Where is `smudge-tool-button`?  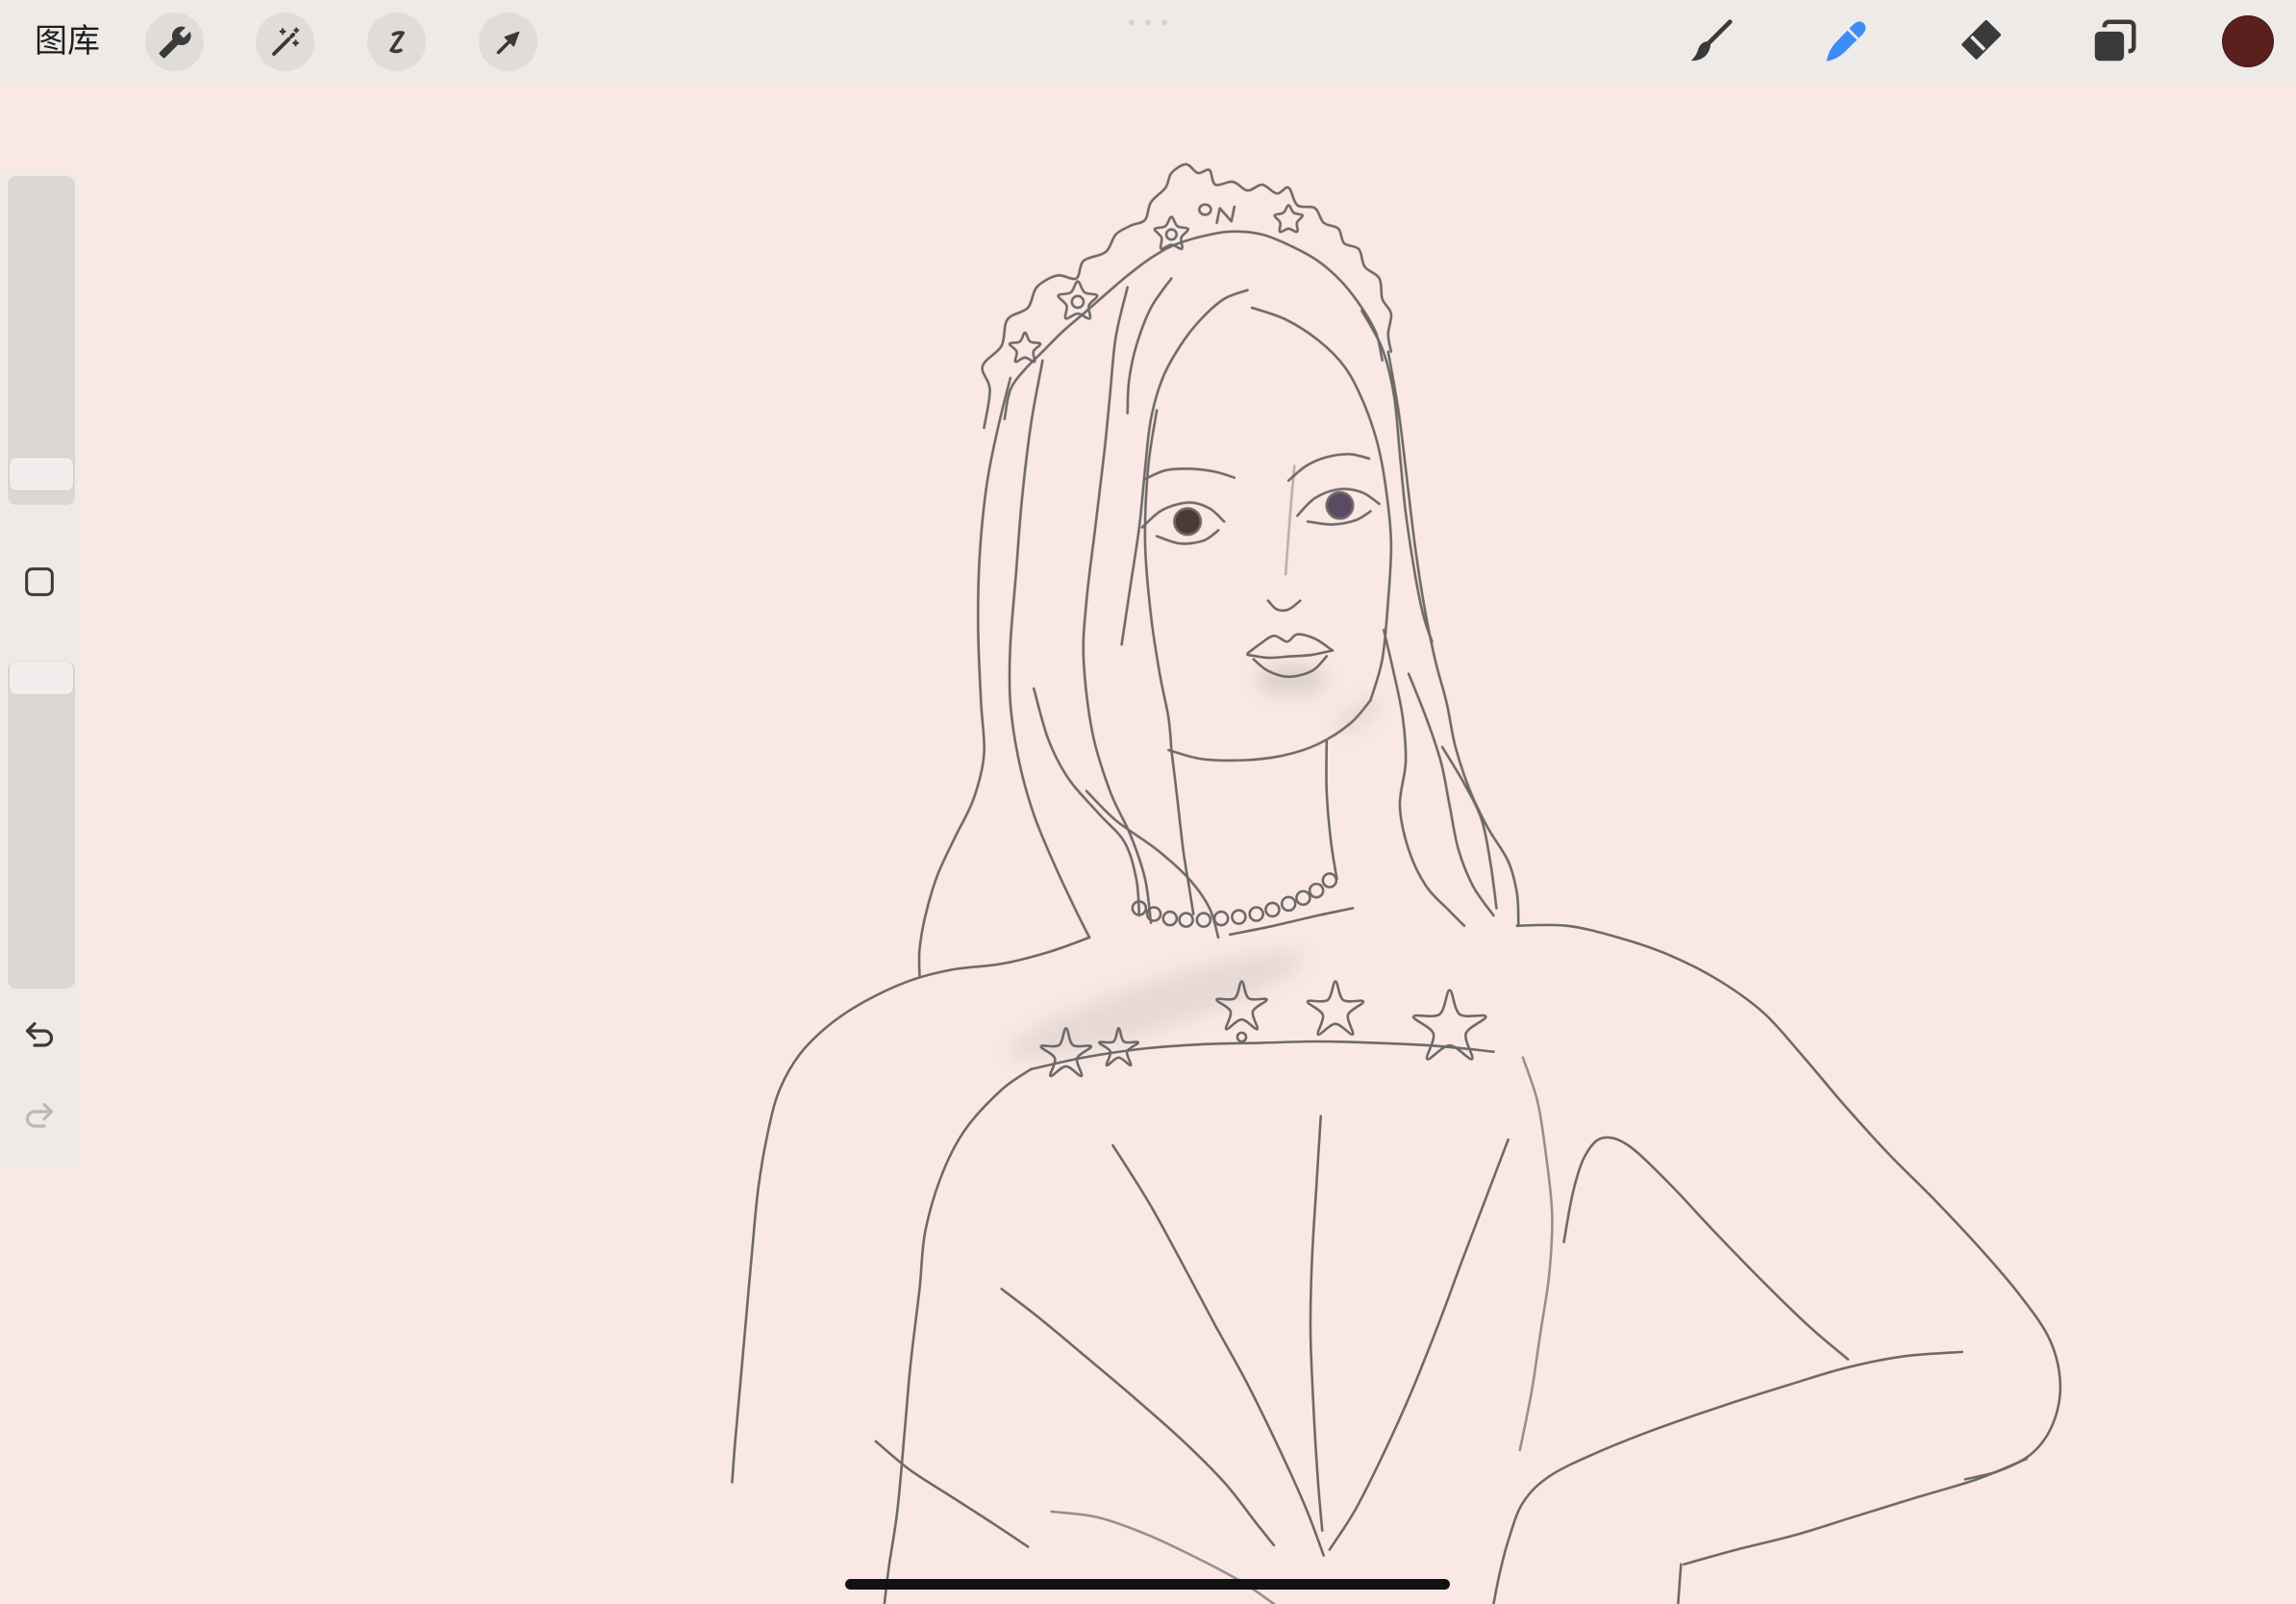 smudge-tool-button is located at coordinates (1845, 41).